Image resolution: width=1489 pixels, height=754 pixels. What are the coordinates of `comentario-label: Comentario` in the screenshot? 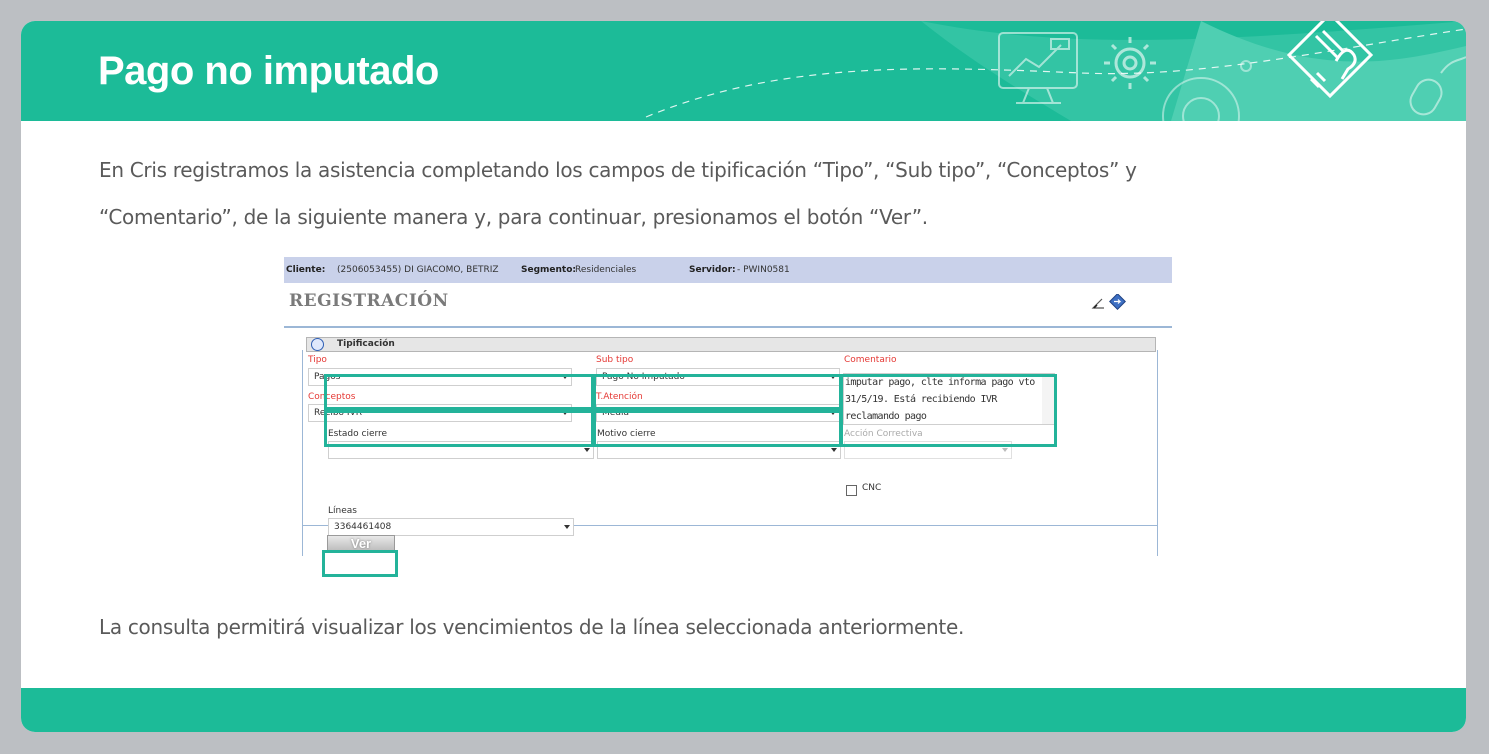 It's located at (870, 360).